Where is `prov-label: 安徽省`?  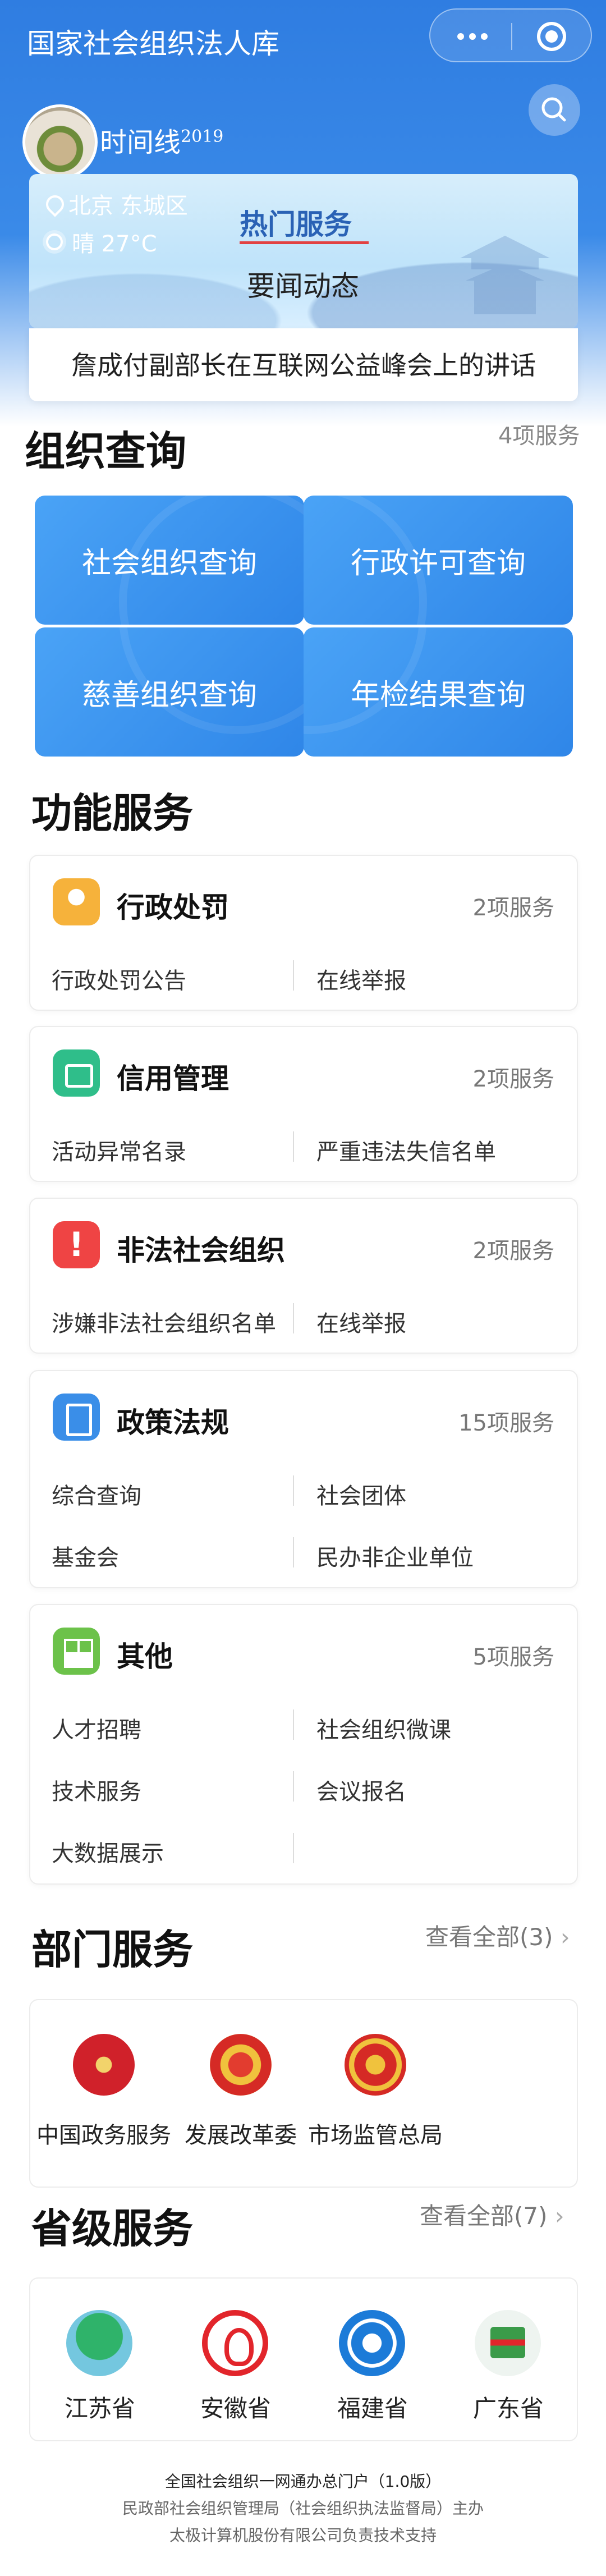
prov-label: 安徽省 is located at coordinates (236, 2407).